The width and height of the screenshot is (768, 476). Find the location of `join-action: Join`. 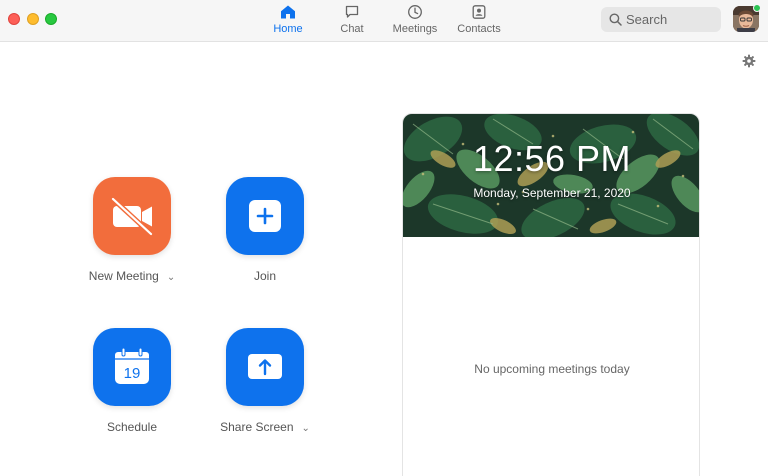

join-action: Join is located at coordinates (265, 231).